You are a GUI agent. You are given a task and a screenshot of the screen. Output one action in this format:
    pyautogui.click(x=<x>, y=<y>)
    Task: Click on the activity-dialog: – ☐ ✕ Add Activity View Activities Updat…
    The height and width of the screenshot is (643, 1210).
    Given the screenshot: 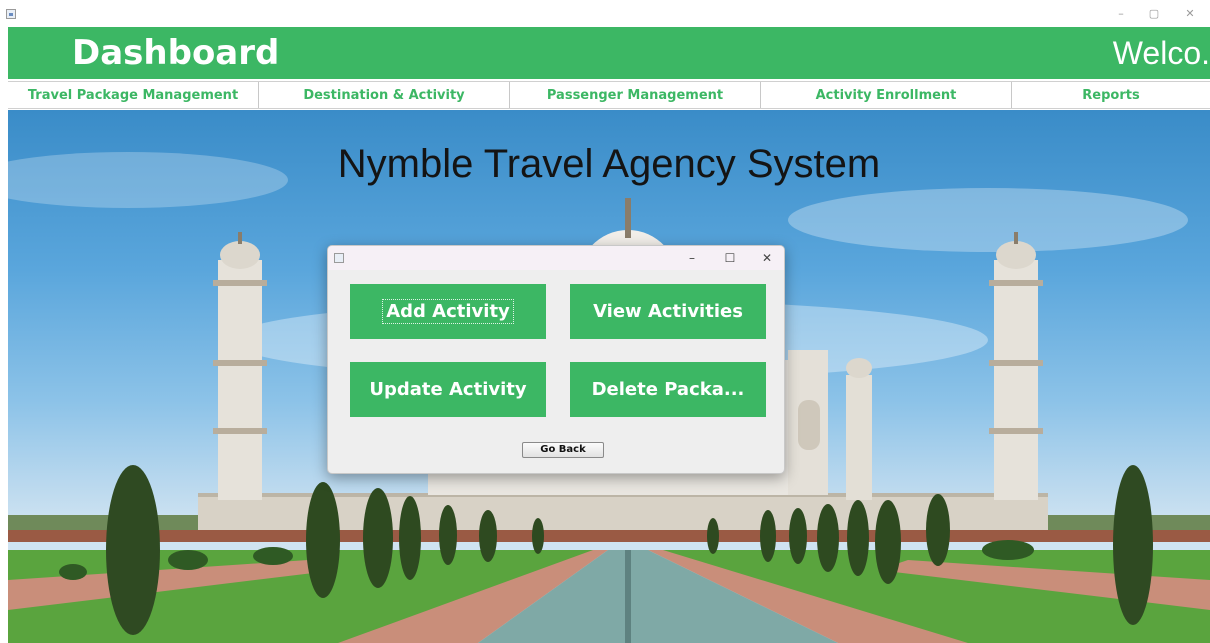 What is the action you would take?
    pyautogui.click(x=556, y=359)
    